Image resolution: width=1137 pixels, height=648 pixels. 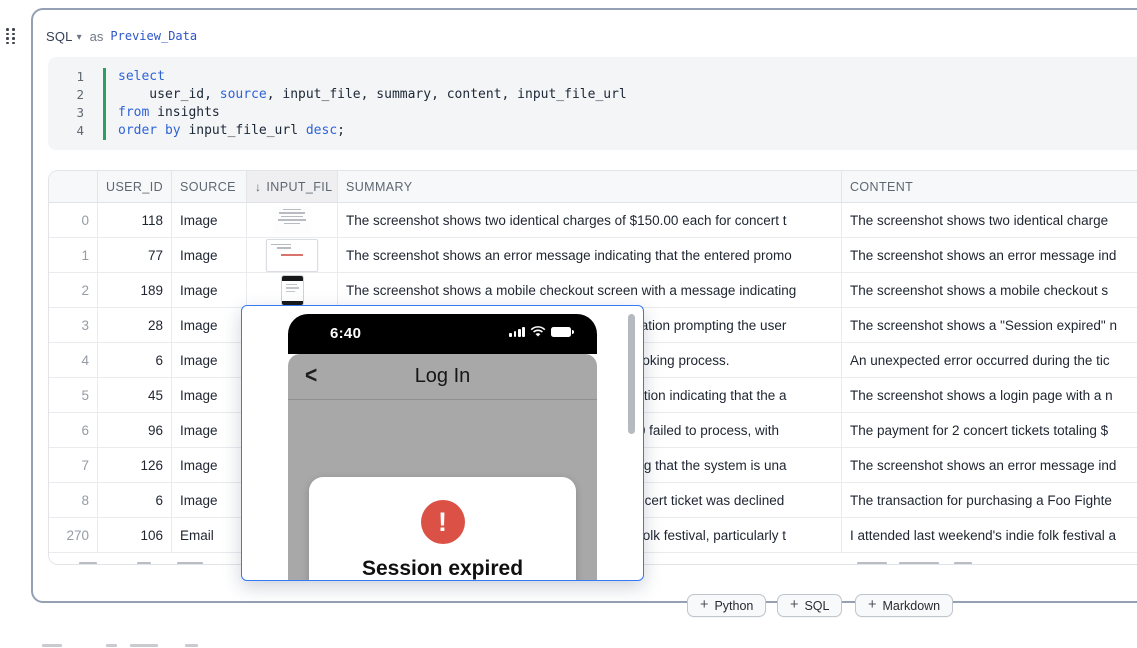 What do you see at coordinates (258, 186) in the screenshot?
I see `sort-desc-arrow-icon: ↓` at bounding box center [258, 186].